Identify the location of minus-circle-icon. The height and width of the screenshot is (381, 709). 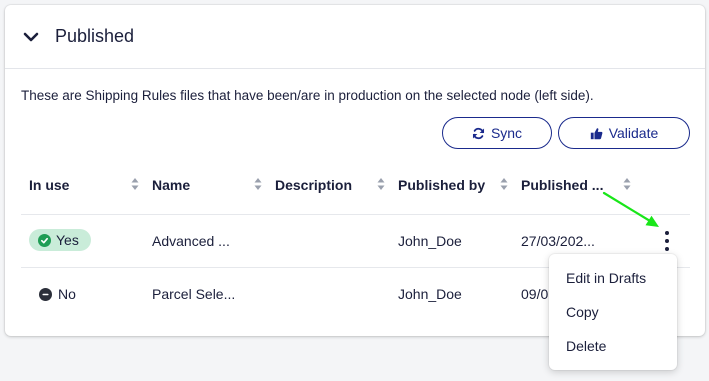
(45, 294).